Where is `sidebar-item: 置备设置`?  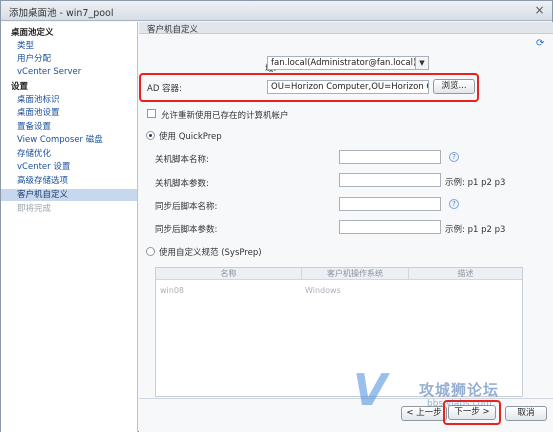 sidebar-item: 置备设置 is located at coordinates (69, 127).